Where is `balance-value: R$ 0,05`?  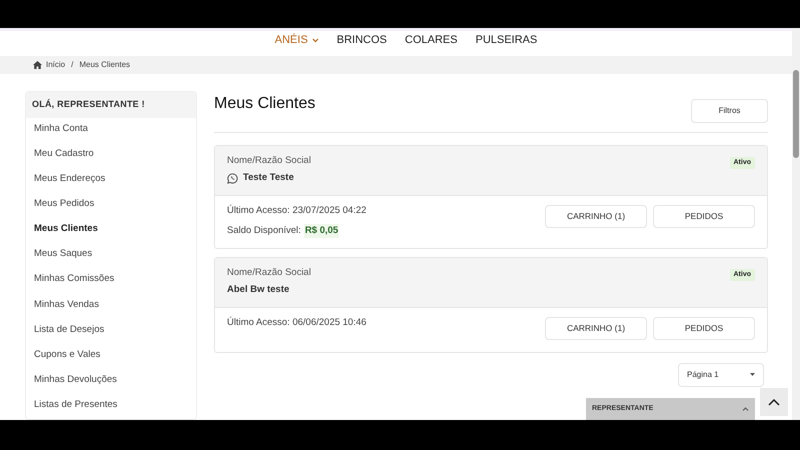
balance-value: R$ 0,05 is located at coordinates (322, 231).